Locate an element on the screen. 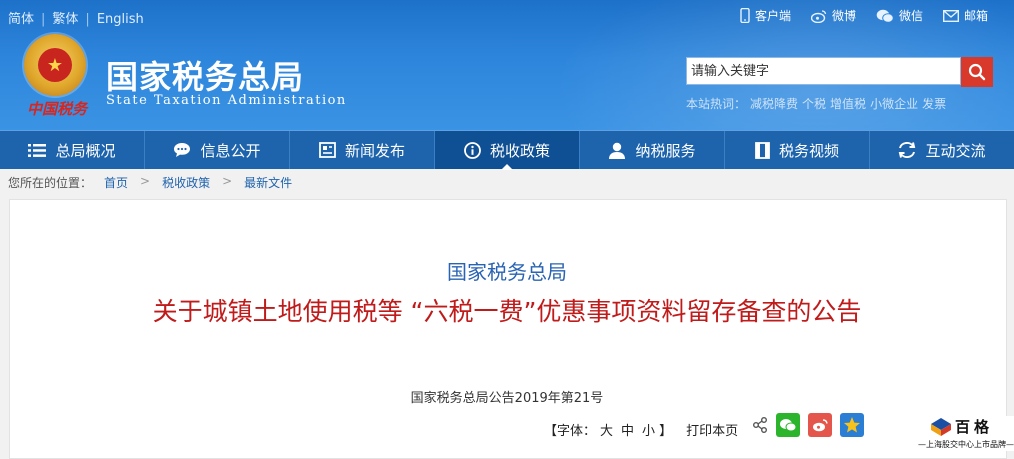 The width and height of the screenshot is (1014, 459). nav-item-overview: 总局概况 is located at coordinates (72, 150).